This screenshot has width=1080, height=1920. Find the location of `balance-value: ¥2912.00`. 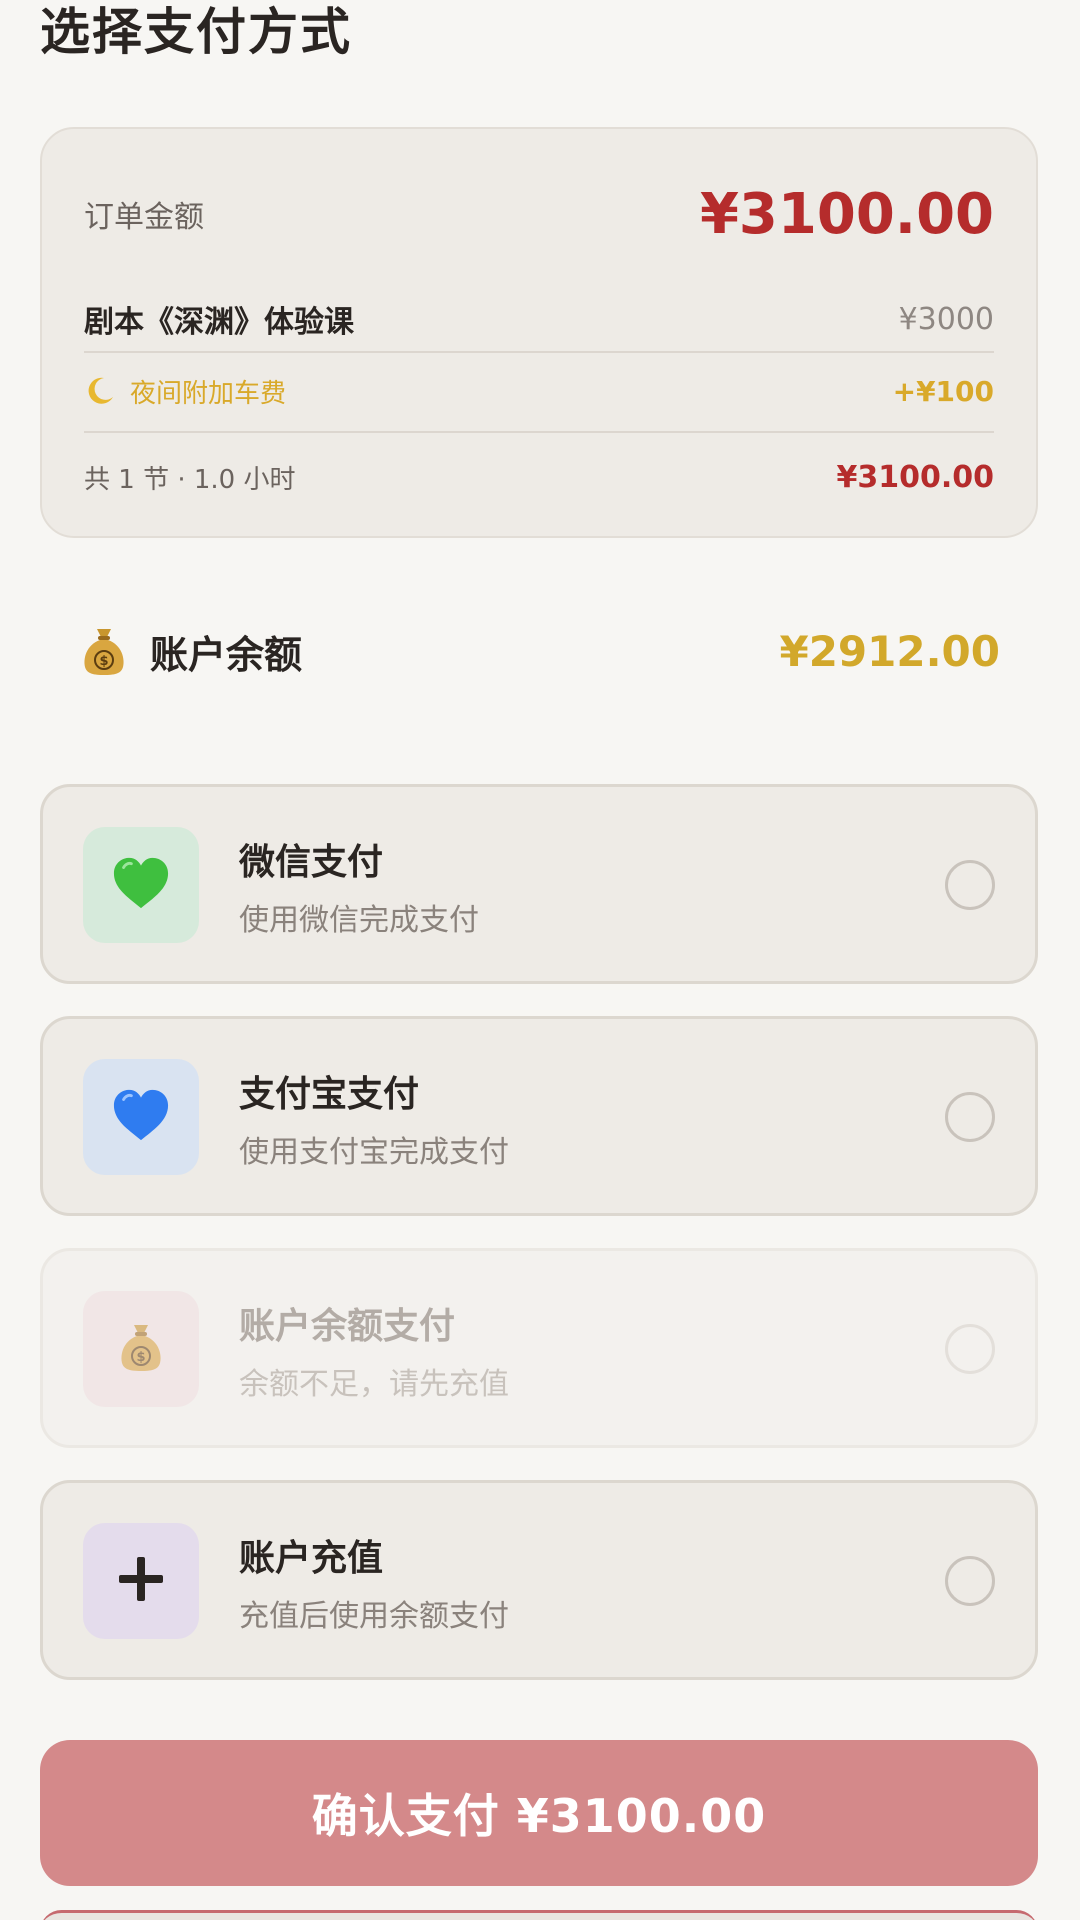

balance-value: ¥2912.00 is located at coordinates (889, 651).